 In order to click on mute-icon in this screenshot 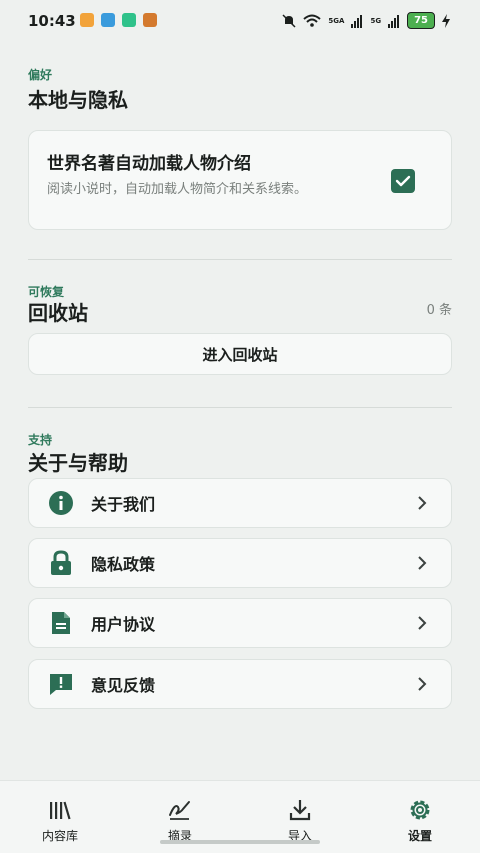, I will do `click(289, 20)`.